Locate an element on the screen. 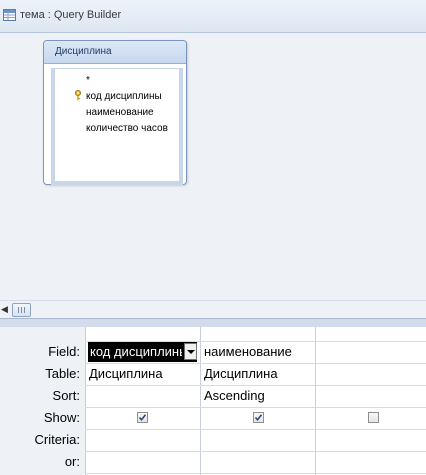 This screenshot has height=475, width=426. row-label-show: Show: is located at coordinates (61, 417).